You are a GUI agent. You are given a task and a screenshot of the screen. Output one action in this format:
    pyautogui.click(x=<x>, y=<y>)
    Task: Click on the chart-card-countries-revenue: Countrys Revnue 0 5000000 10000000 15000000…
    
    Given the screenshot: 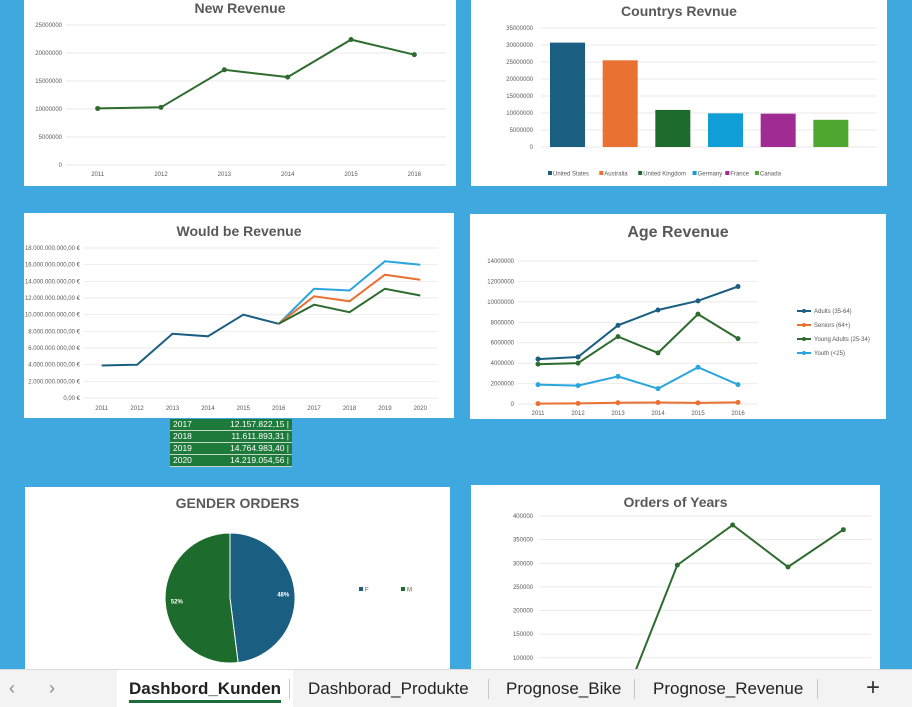 What is the action you would take?
    pyautogui.click(x=679, y=93)
    